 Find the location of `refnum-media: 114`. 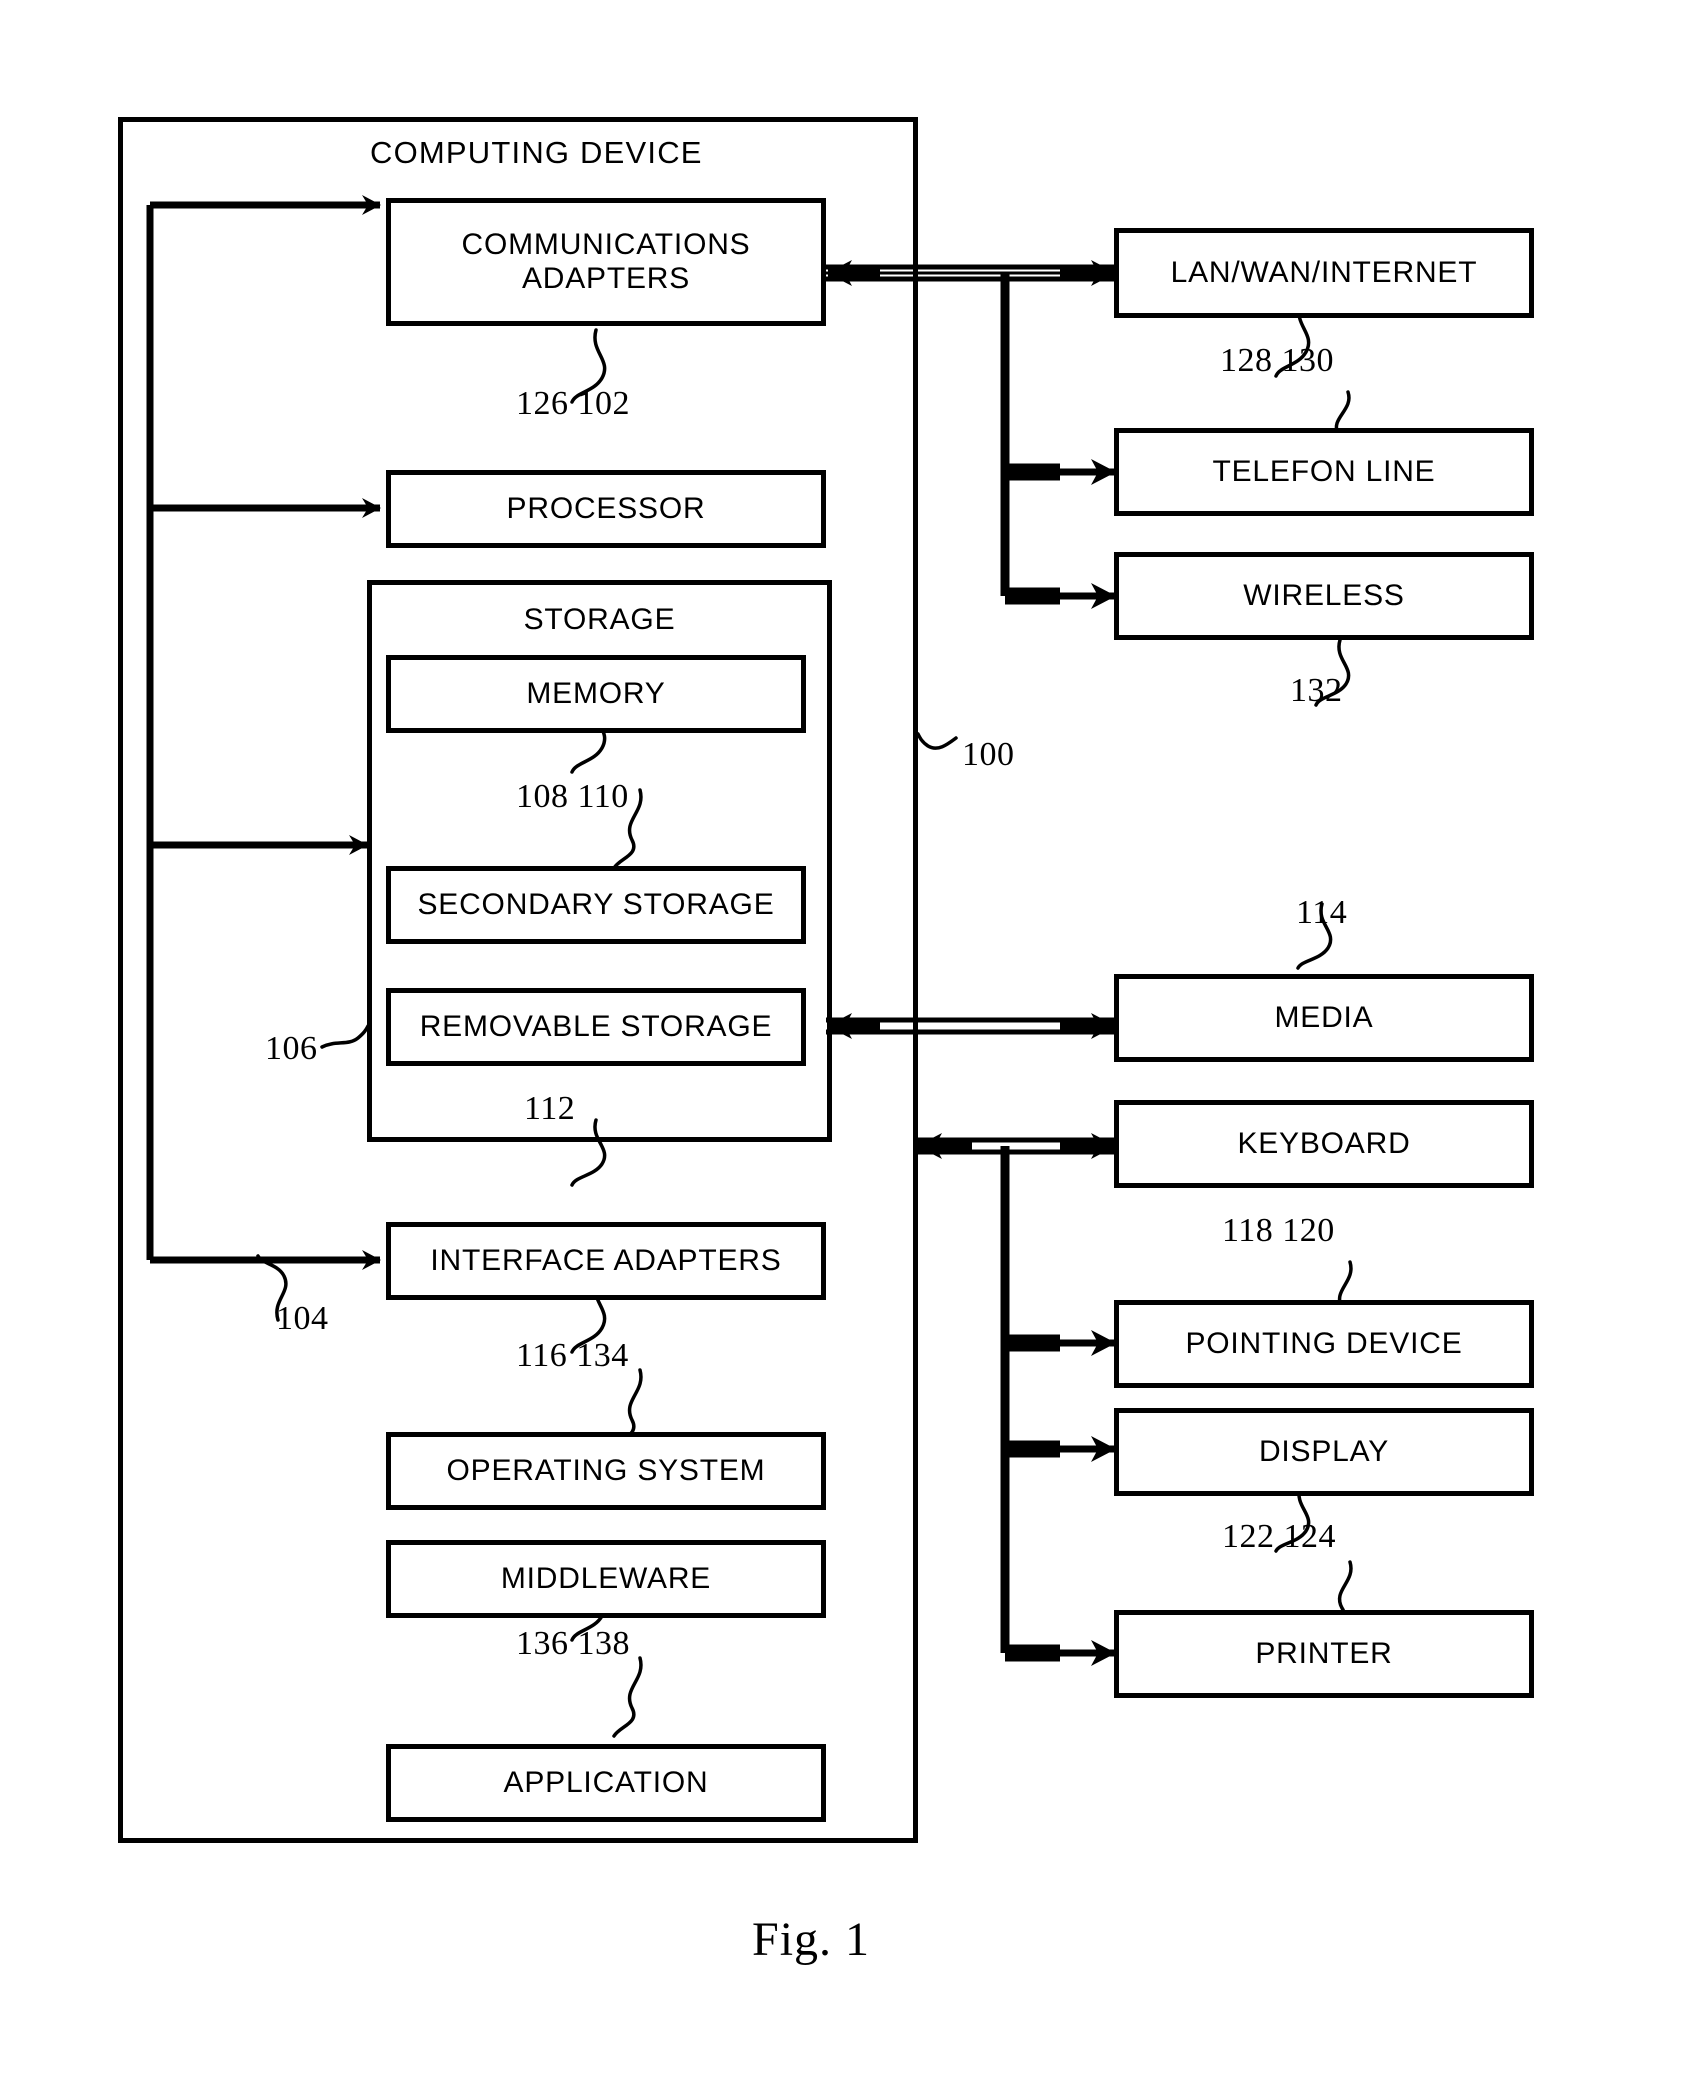

refnum-media: 114 is located at coordinates (1322, 912).